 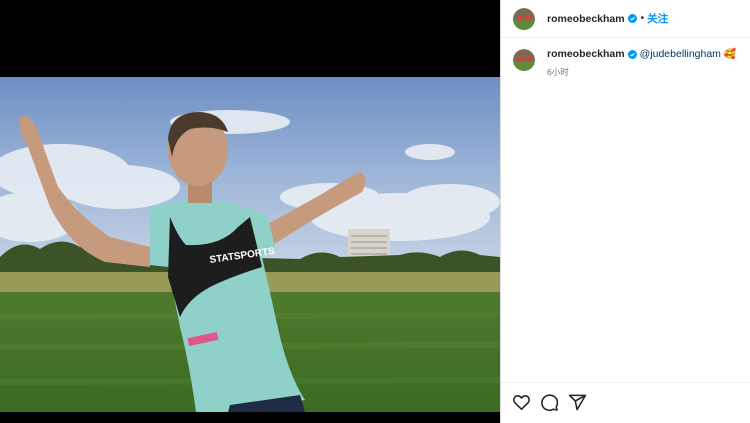 I want to click on follow-button: 关注, so click(x=657, y=18).